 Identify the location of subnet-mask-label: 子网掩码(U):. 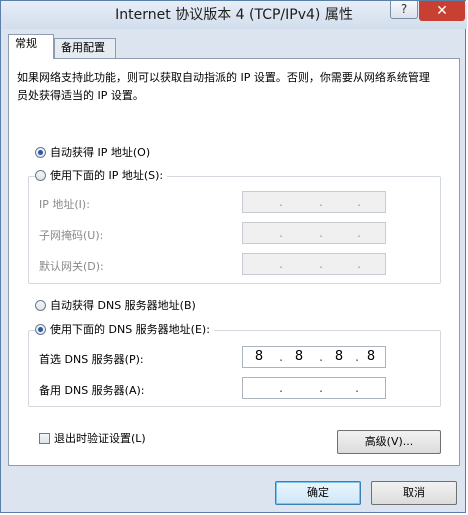
(71, 235).